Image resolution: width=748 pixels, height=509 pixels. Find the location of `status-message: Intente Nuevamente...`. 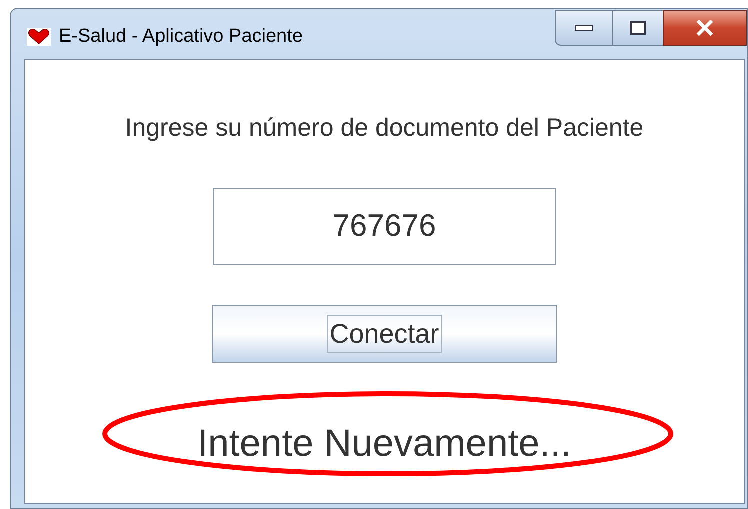

status-message: Intente Nuevamente... is located at coordinates (385, 444).